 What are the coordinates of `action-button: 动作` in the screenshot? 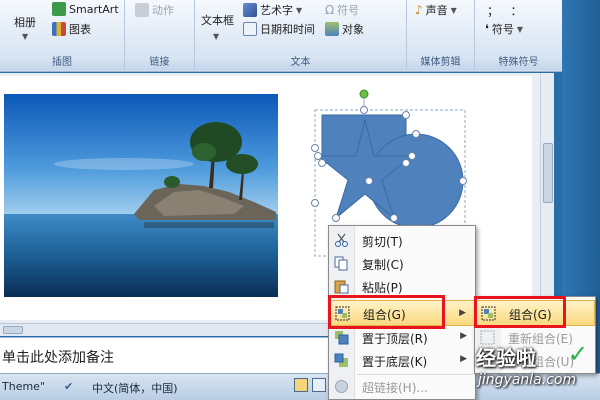 It's located at (154, 10).